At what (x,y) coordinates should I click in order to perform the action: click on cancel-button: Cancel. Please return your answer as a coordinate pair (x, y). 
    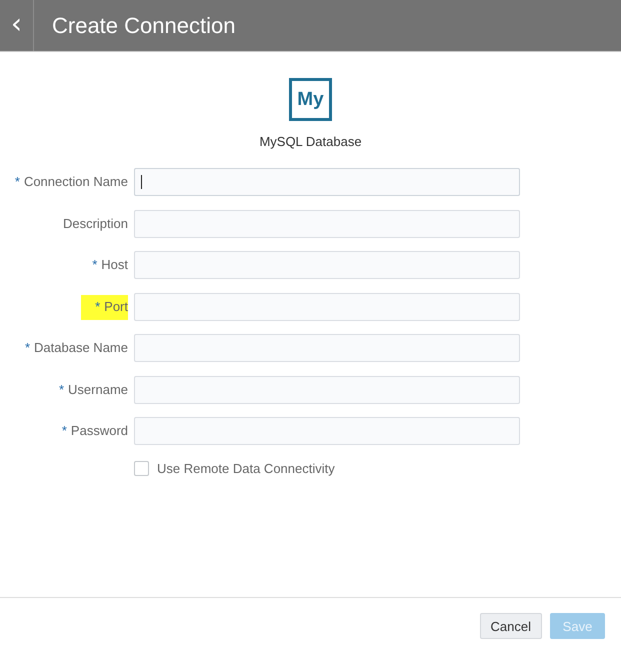
    Looking at the image, I should click on (511, 626).